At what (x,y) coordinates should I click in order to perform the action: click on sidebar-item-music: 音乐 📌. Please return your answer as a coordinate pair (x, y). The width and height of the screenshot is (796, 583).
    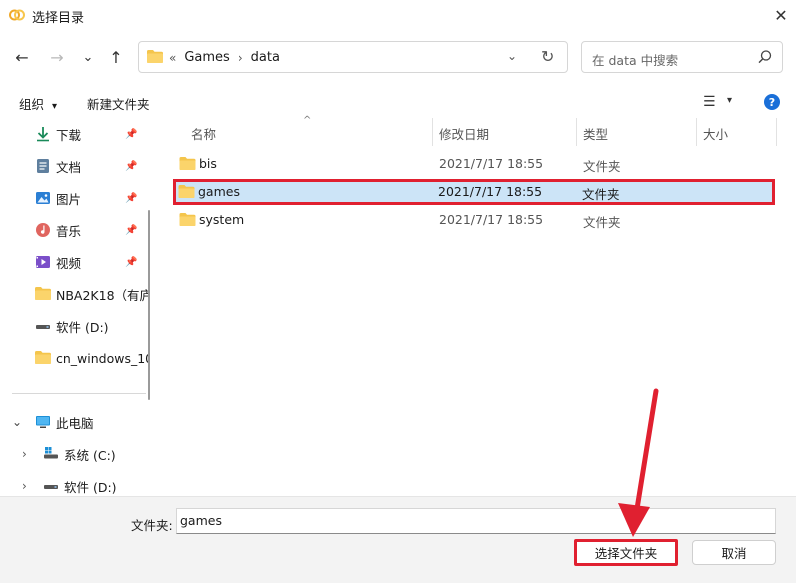
    Looking at the image, I should click on (74, 230).